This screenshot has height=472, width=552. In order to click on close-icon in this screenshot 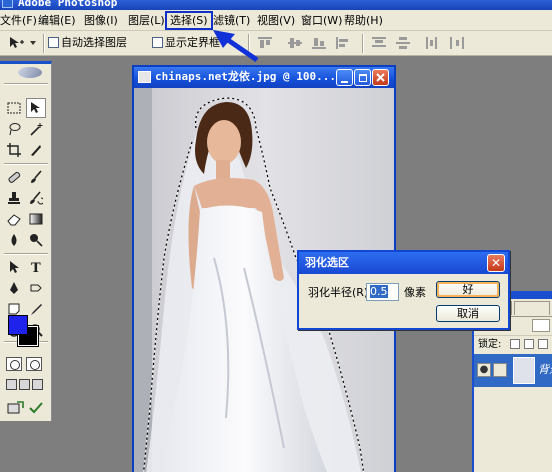, I will do `click(380, 77)`.